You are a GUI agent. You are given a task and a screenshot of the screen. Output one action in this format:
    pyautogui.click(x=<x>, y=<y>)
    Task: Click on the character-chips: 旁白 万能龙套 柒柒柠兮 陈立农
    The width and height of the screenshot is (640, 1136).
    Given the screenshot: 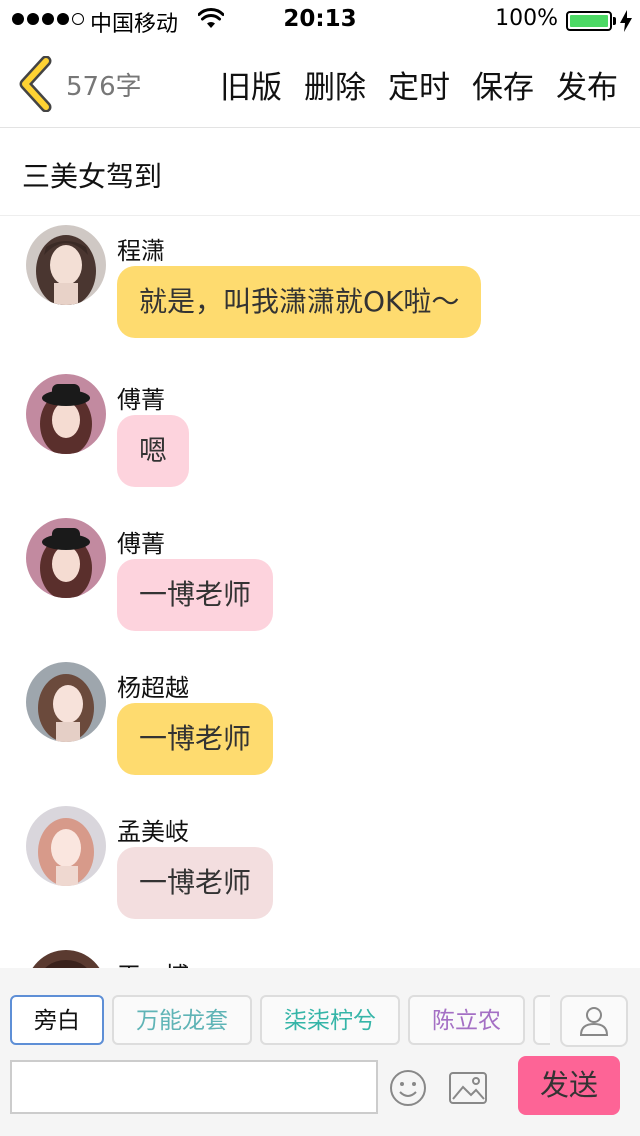 What is the action you would take?
    pyautogui.click(x=280, y=1021)
    